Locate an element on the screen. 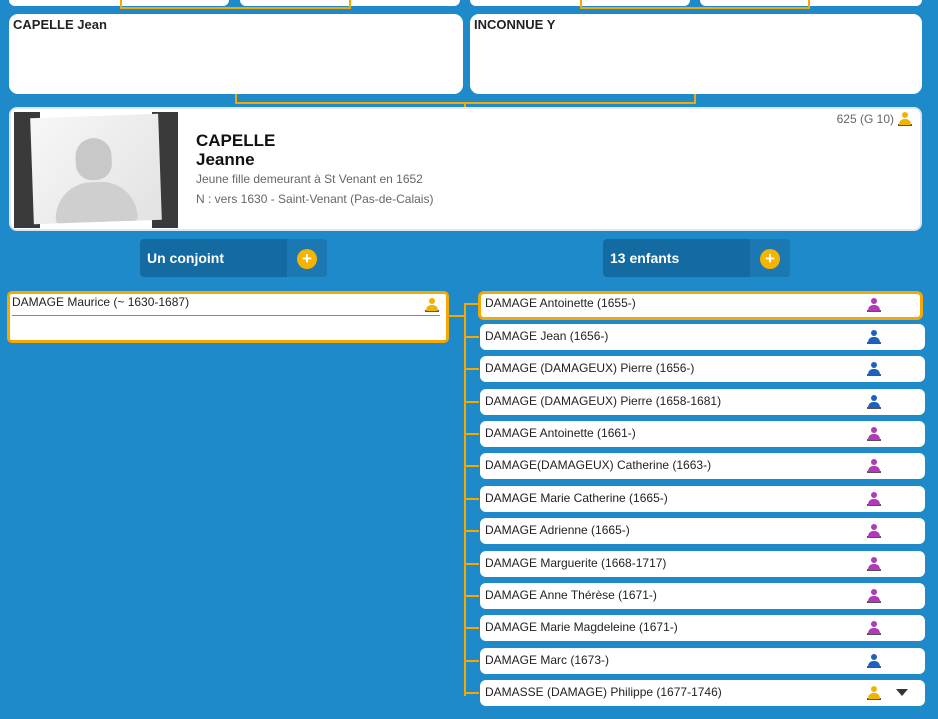 Image resolution: width=938 pixels, height=719 pixels. spouse-card: DAMAGE Maurice (~ 1630-1687) is located at coordinates (228, 317).